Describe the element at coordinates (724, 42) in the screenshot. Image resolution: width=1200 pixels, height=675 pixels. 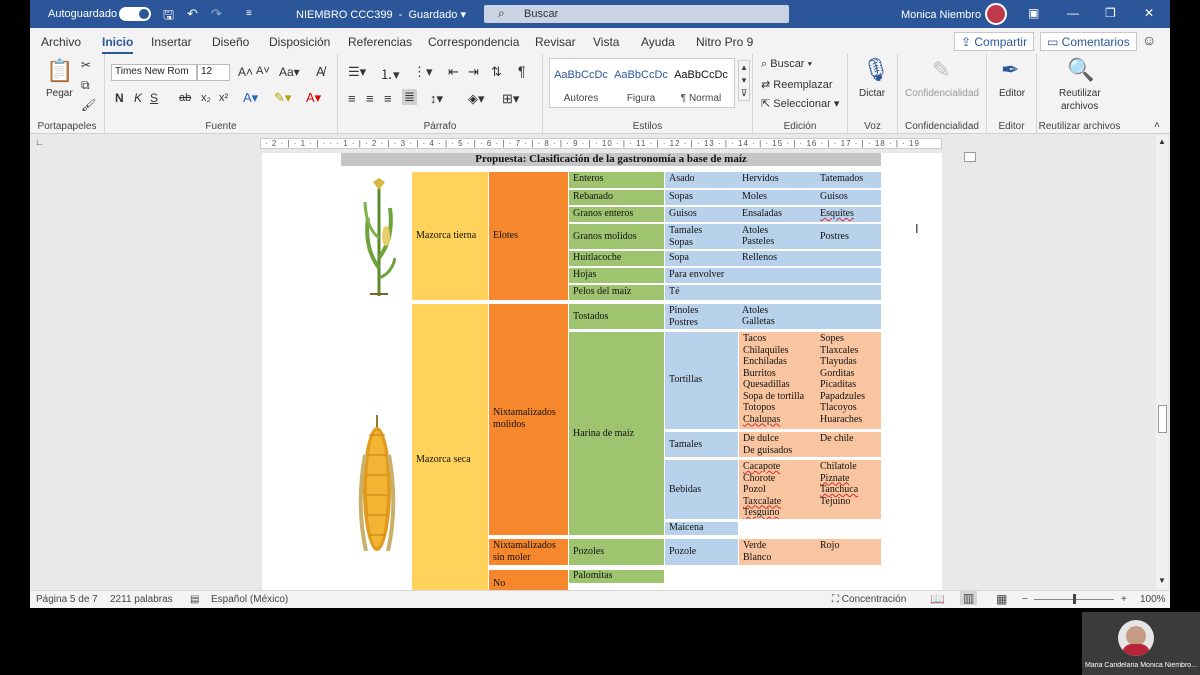
I see `tab-nitro: Nitro Pro 9` at that location.